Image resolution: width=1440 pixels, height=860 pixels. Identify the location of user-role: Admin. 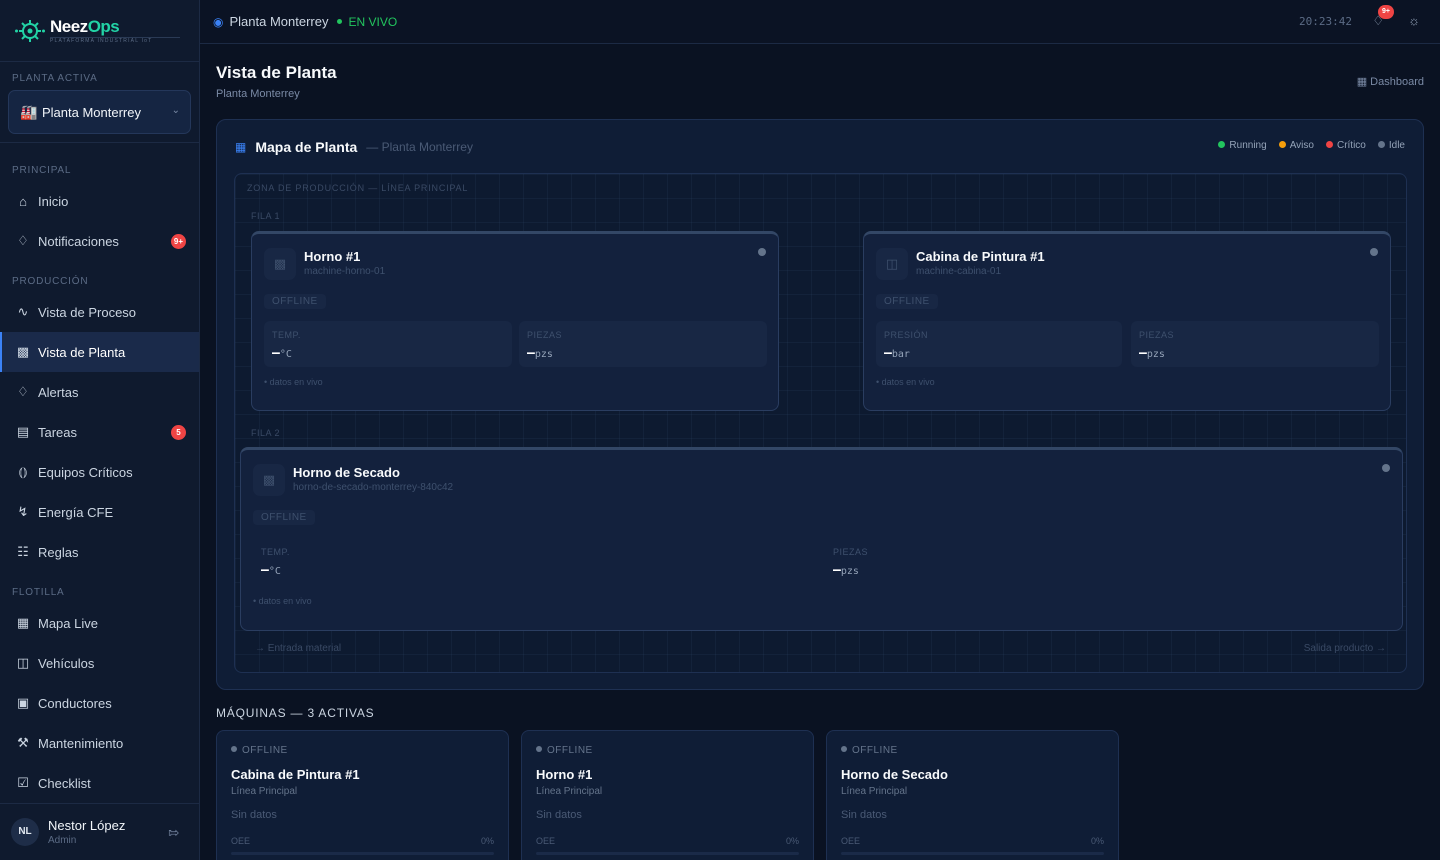
(62, 840).